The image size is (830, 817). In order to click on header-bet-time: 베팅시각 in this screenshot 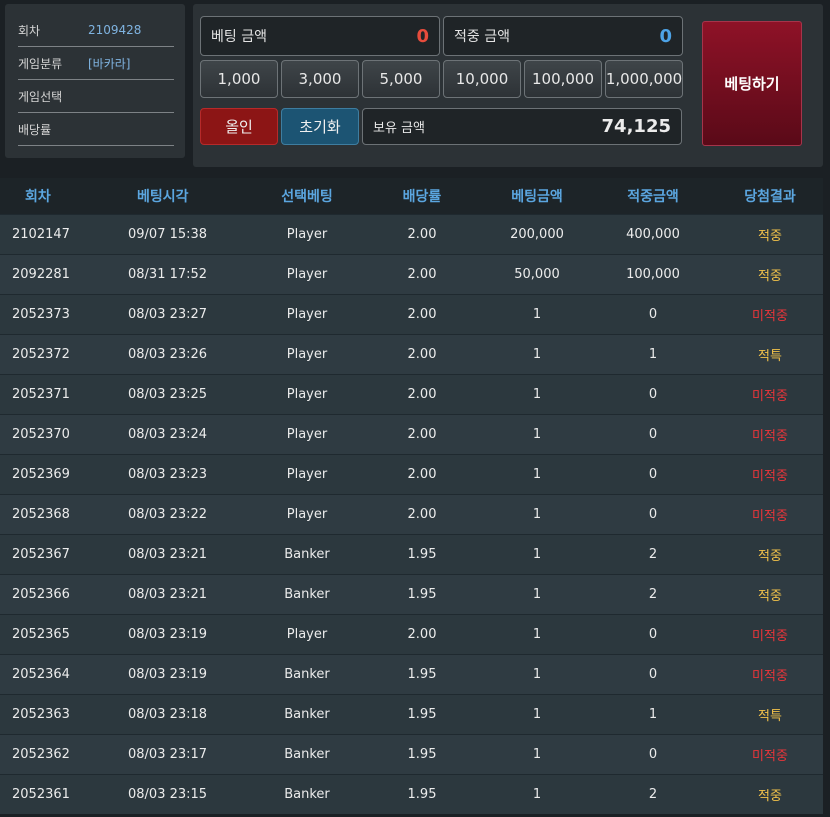, I will do `click(163, 197)`.